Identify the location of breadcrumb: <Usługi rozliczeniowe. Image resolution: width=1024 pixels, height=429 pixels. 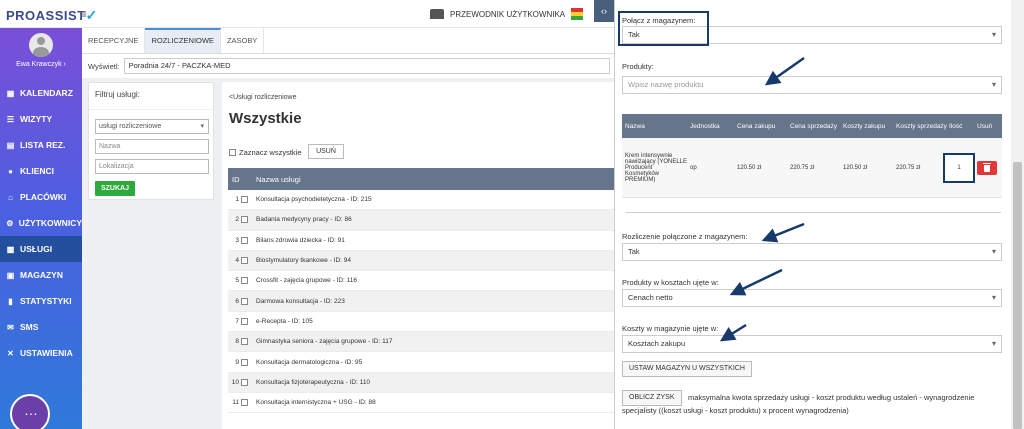
(263, 97).